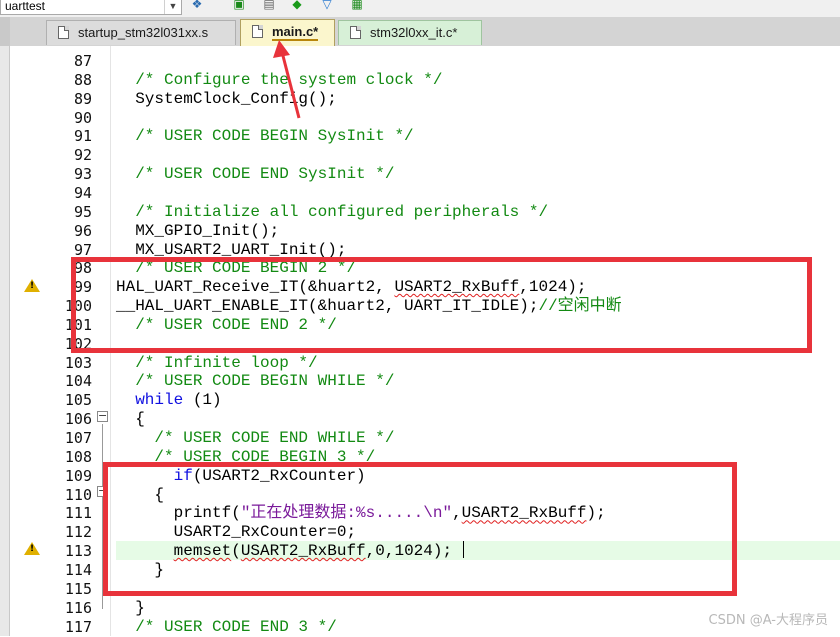 The width and height of the screenshot is (840, 637). What do you see at coordinates (241, 476) in the screenshot?
I see `code-line: if(USART2_RxCounter)` at bounding box center [241, 476].